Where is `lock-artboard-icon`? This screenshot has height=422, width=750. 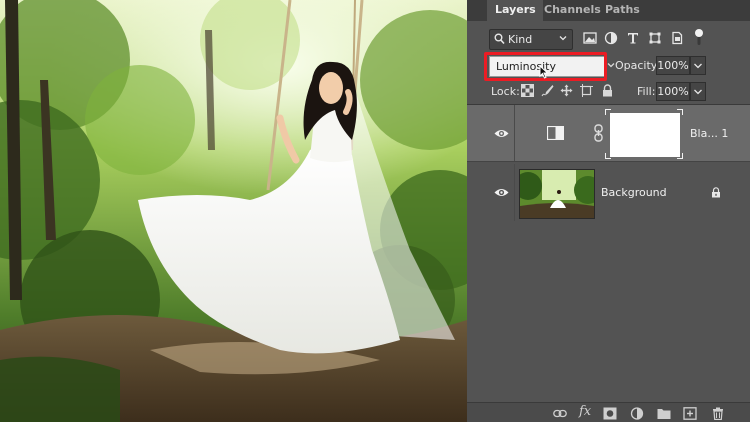 lock-artboard-icon is located at coordinates (586, 90).